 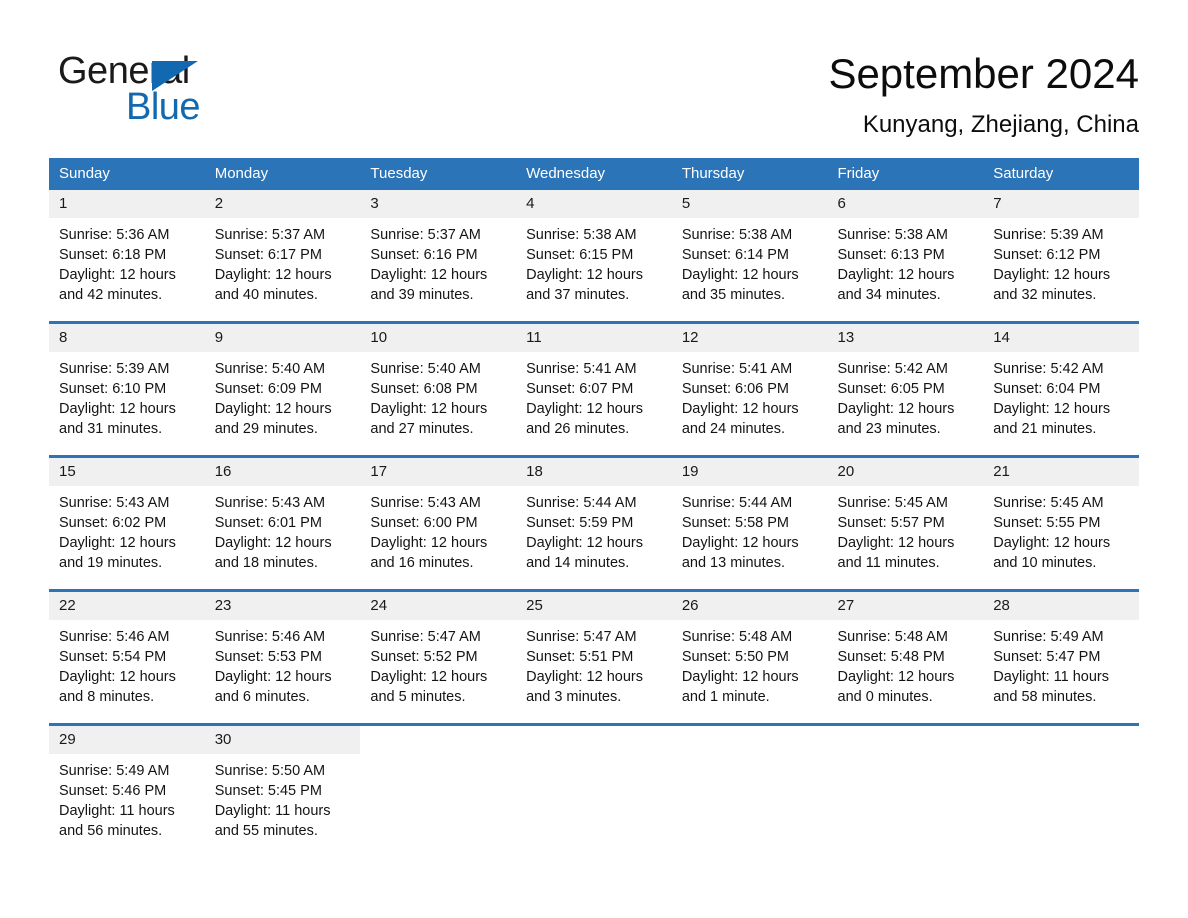 What do you see at coordinates (424, 389) in the screenshot?
I see `sunset-text: Sunset: 6:08 PM` at bounding box center [424, 389].